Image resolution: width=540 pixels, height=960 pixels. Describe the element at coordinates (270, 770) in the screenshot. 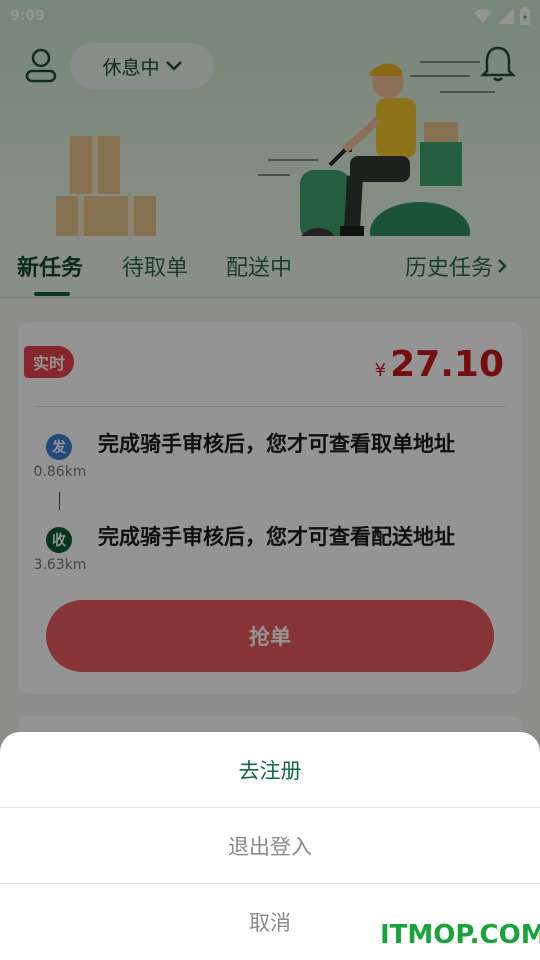

I see `register-button: 去注册` at that location.